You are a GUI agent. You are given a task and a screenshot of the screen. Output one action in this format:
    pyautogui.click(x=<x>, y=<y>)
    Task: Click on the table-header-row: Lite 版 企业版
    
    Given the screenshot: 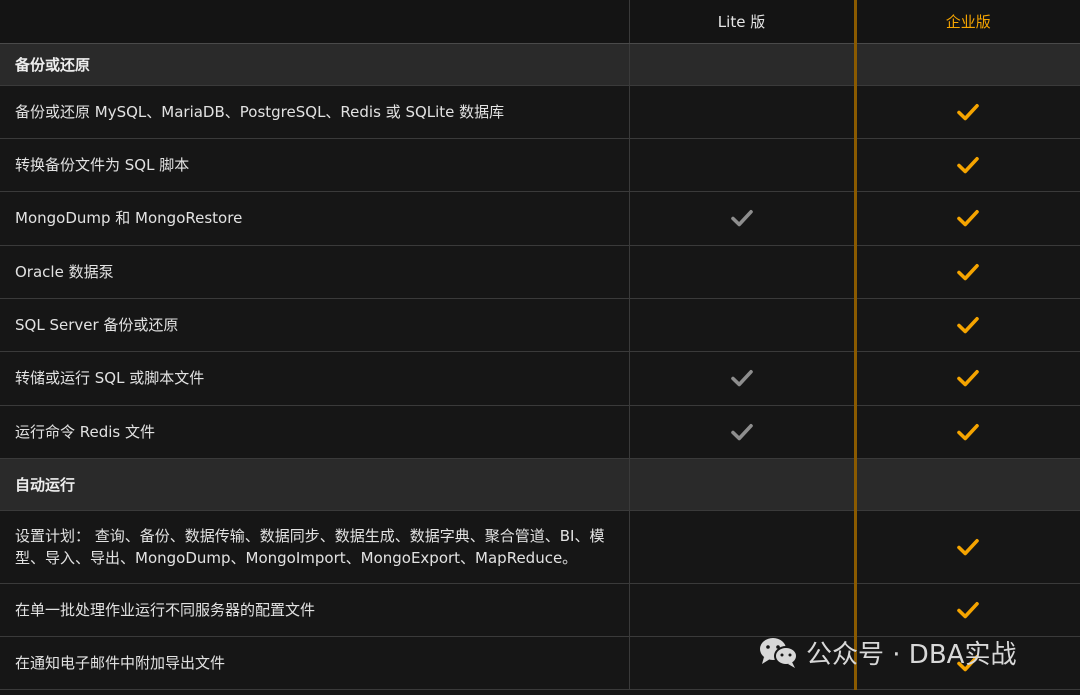 What is the action you would take?
    pyautogui.click(x=540, y=22)
    